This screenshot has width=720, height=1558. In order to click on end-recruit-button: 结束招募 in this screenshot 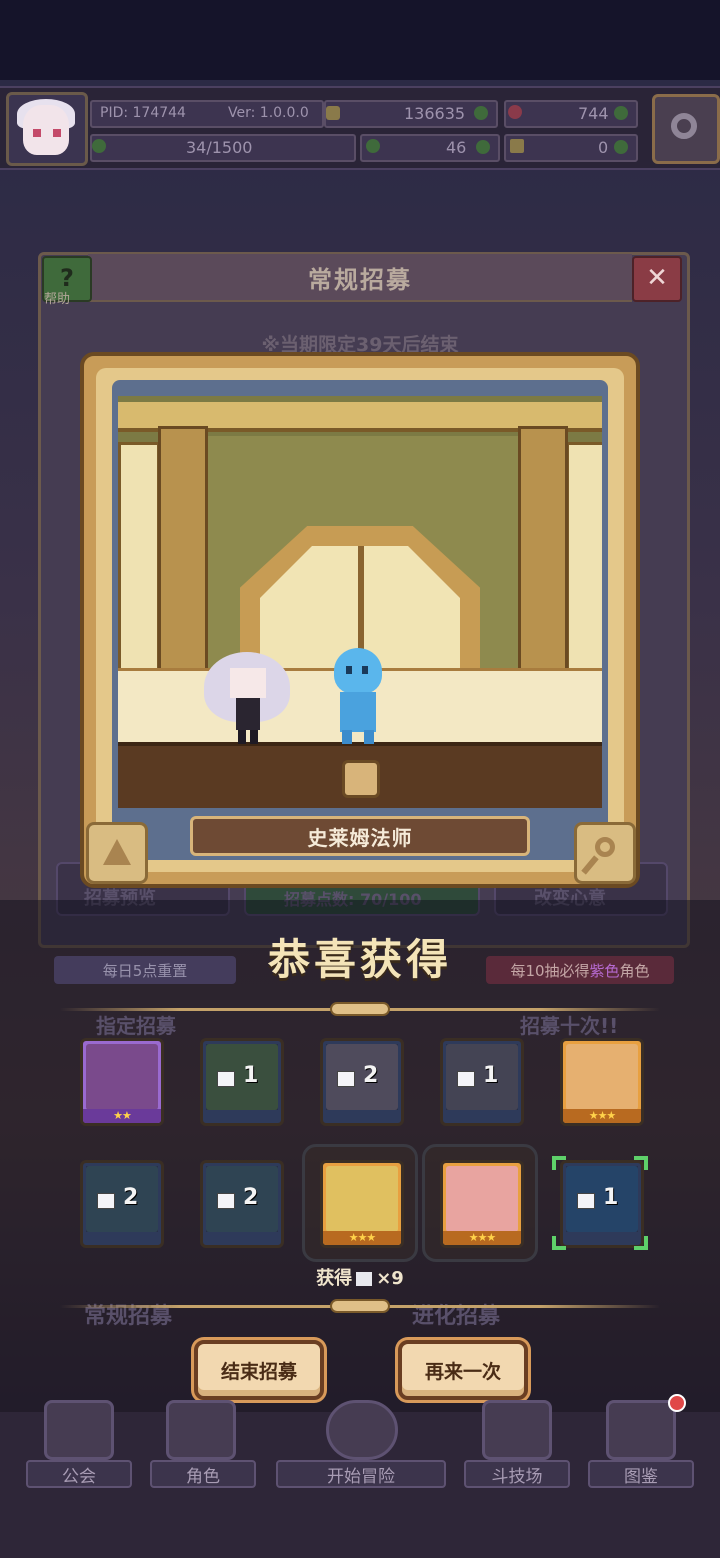, I will do `click(259, 1370)`.